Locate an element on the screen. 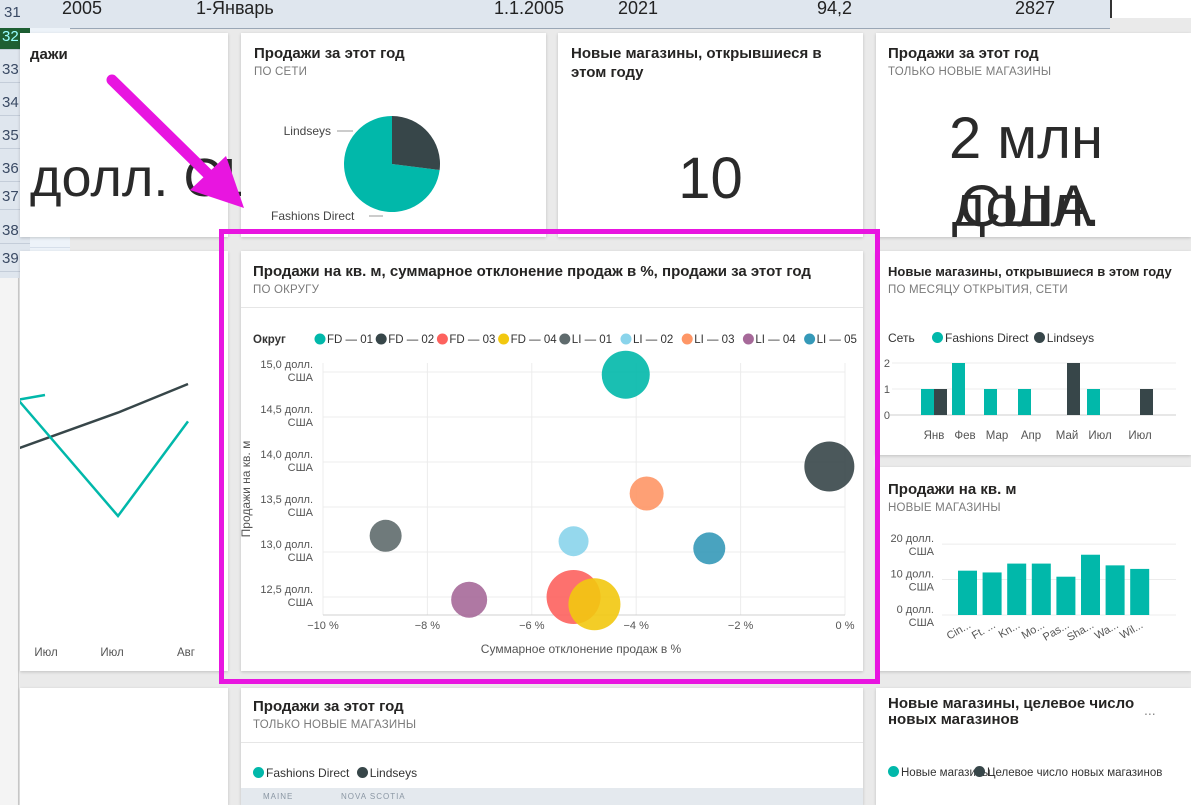  legend: Целевое число новых магазинов is located at coordinates (1068, 772).